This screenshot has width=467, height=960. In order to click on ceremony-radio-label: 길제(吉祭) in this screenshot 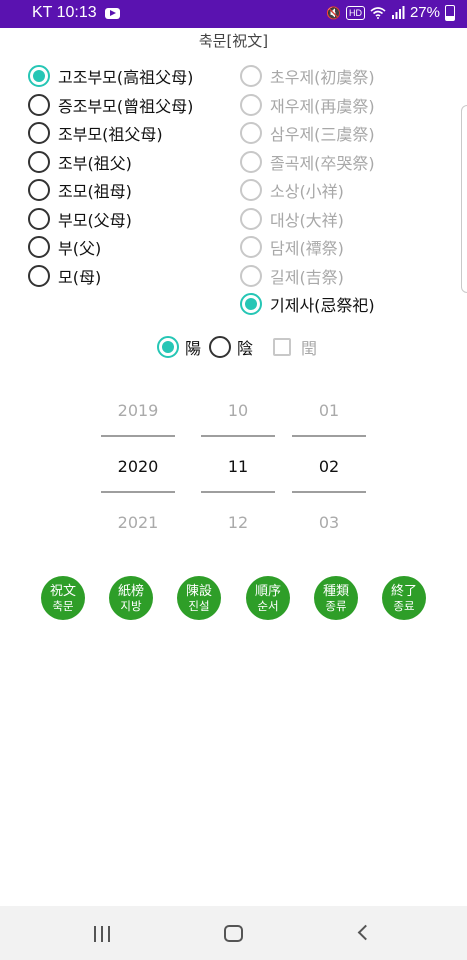, I will do `click(307, 277)`.